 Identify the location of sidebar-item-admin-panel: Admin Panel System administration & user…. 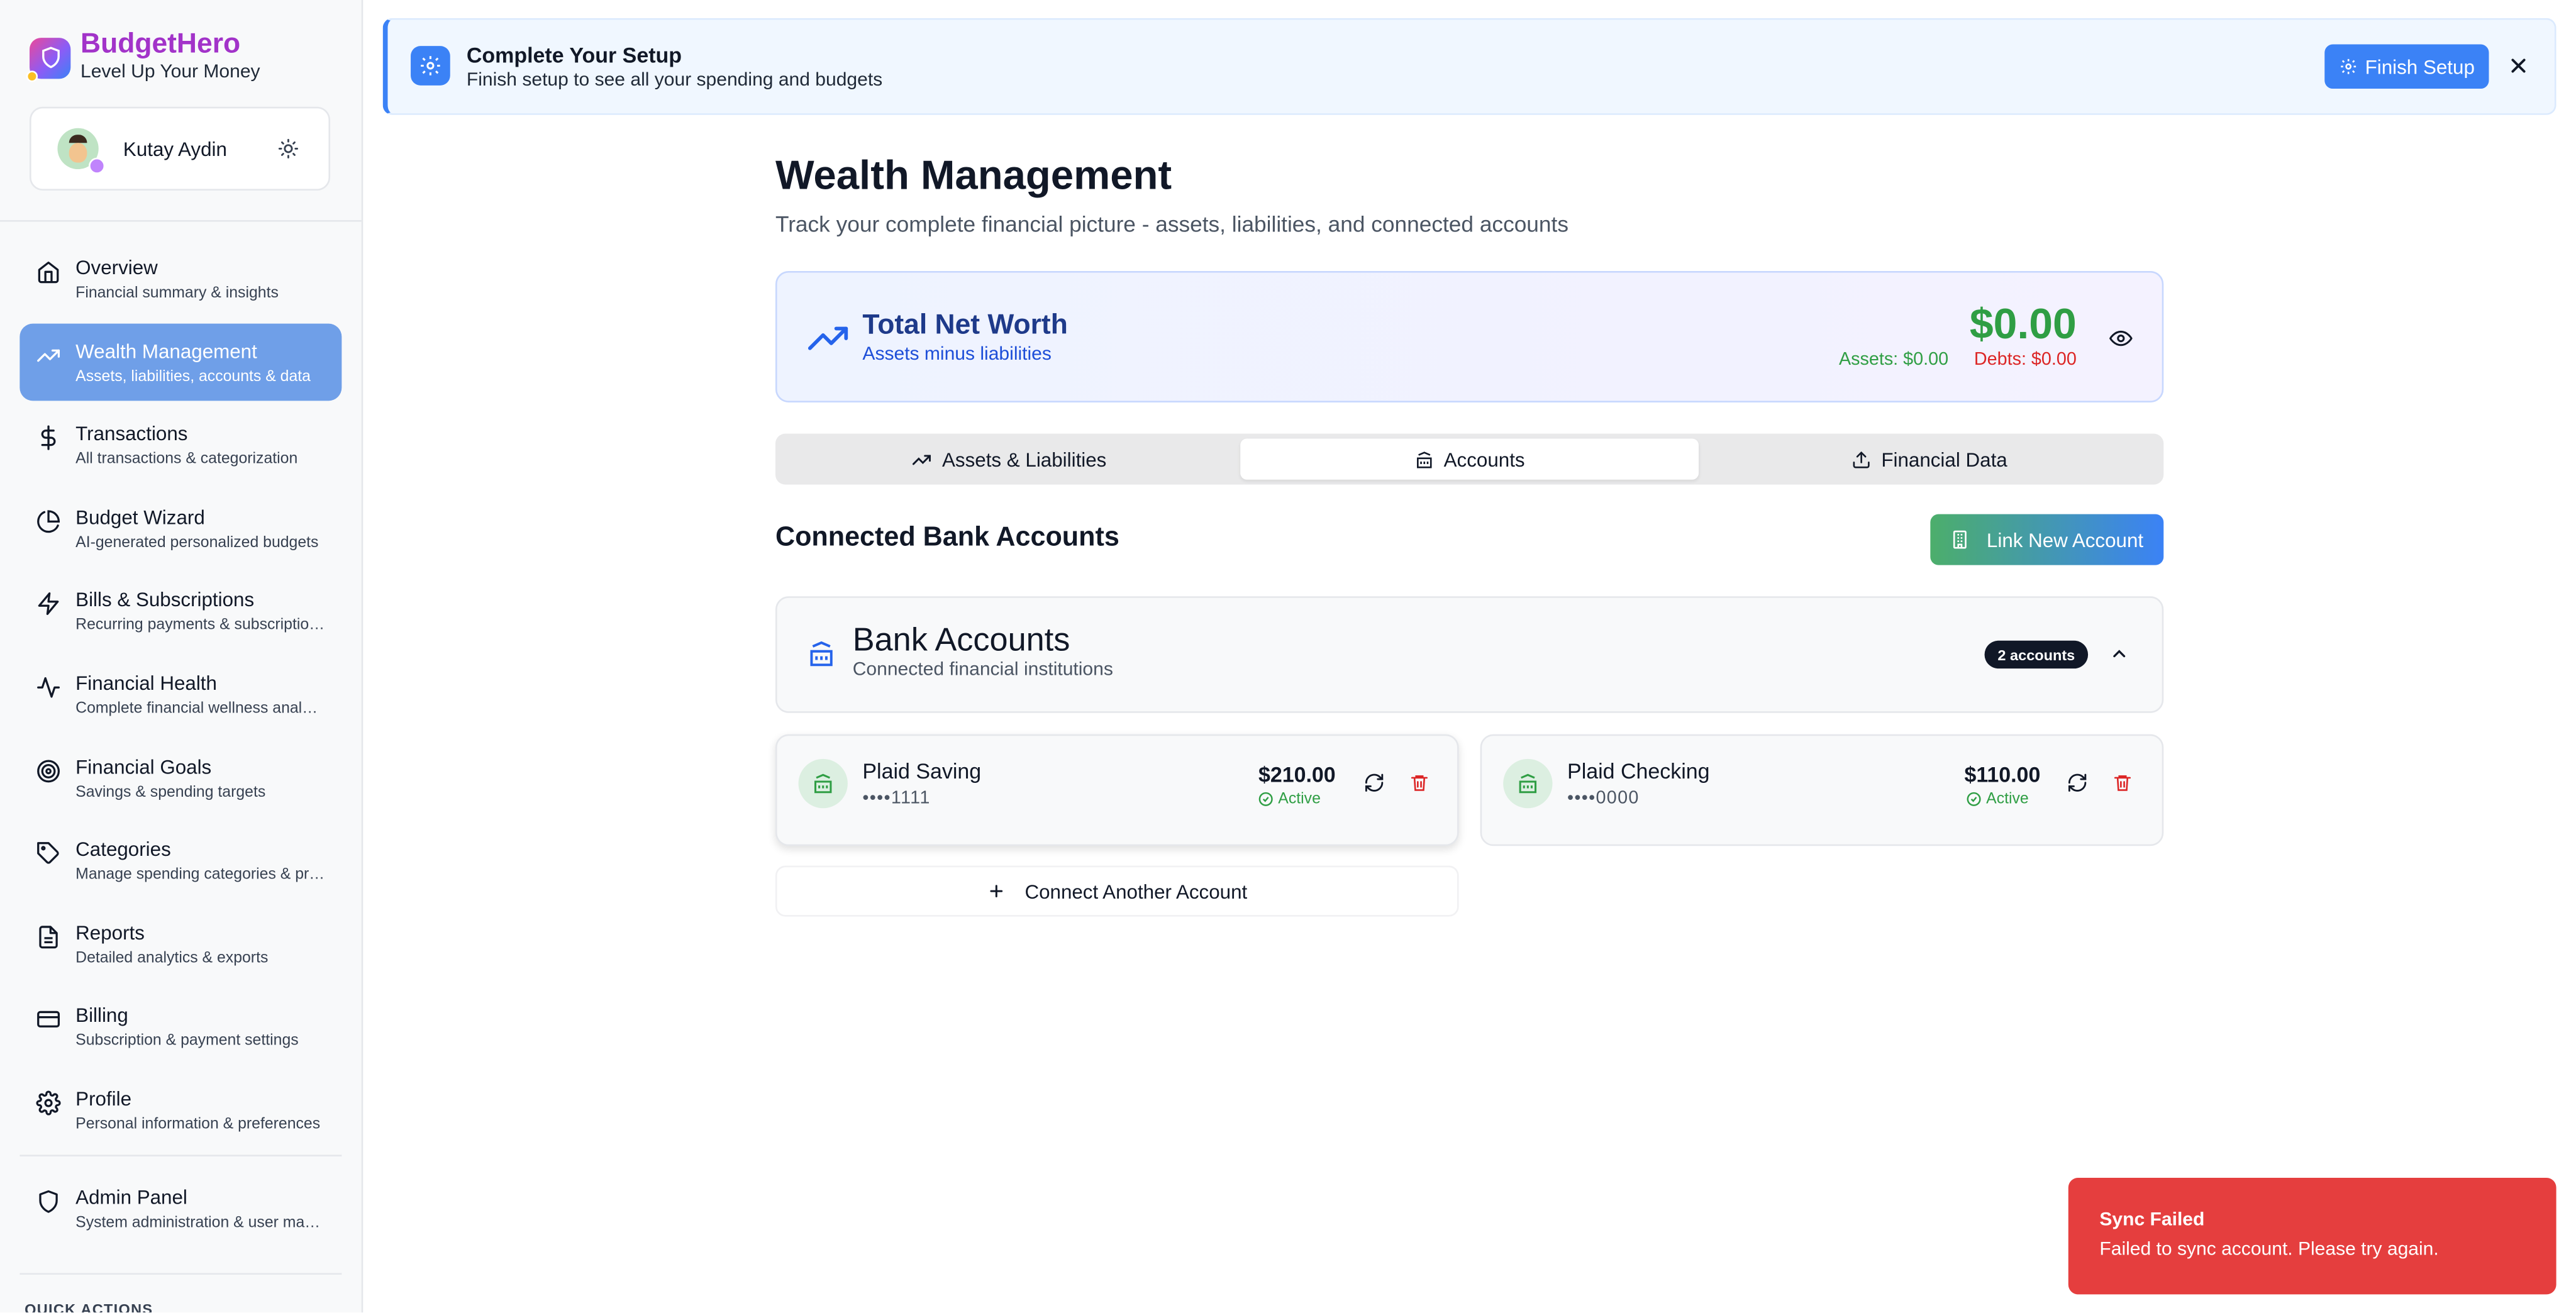
(180, 1207).